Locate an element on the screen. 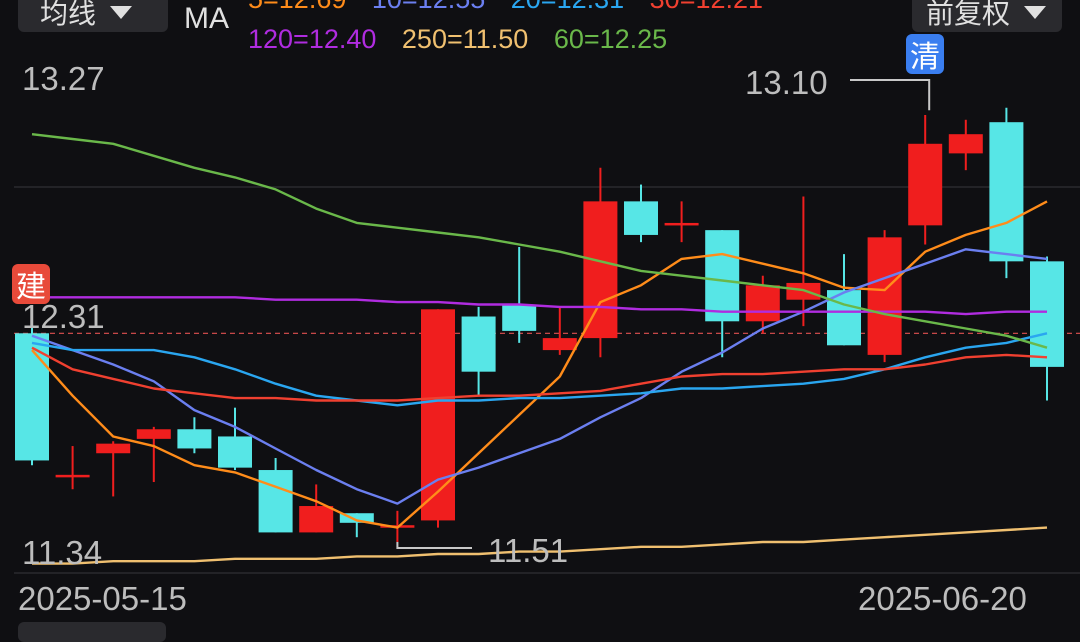 The image size is (1080, 642). high-leader-line is located at coordinates (890, 95).